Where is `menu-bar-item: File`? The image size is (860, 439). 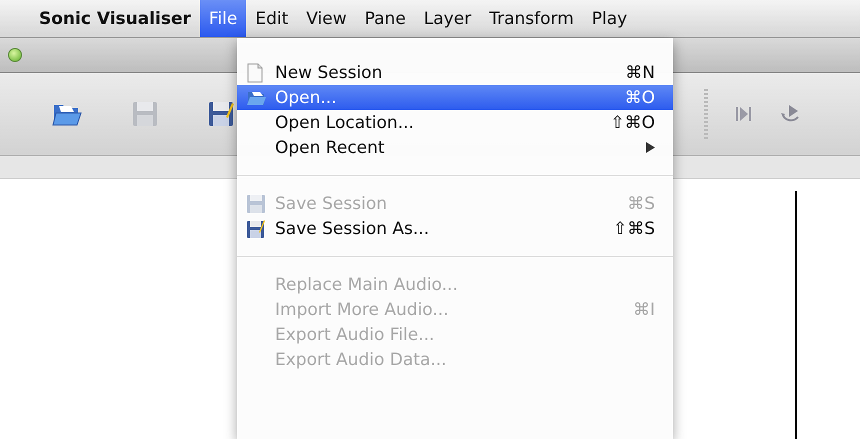
menu-bar-item: File is located at coordinates (223, 18).